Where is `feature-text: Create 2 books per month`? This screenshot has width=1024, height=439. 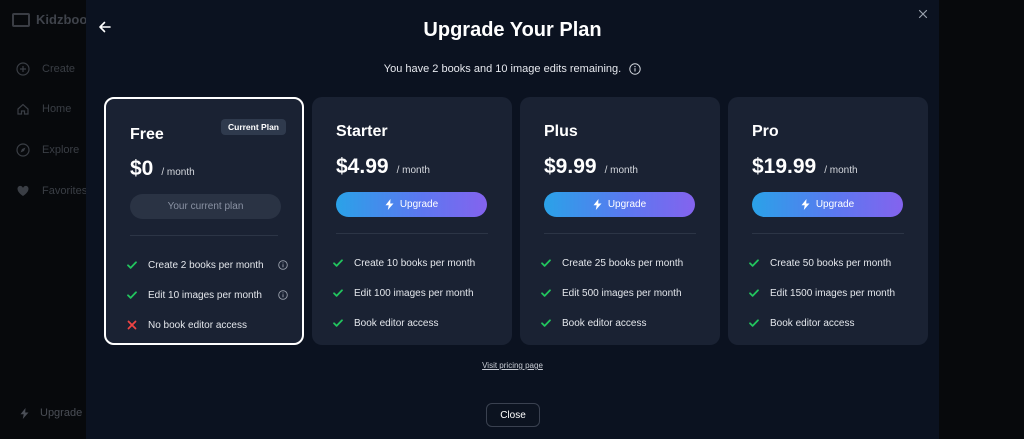
feature-text: Create 2 books per month is located at coordinates (206, 265).